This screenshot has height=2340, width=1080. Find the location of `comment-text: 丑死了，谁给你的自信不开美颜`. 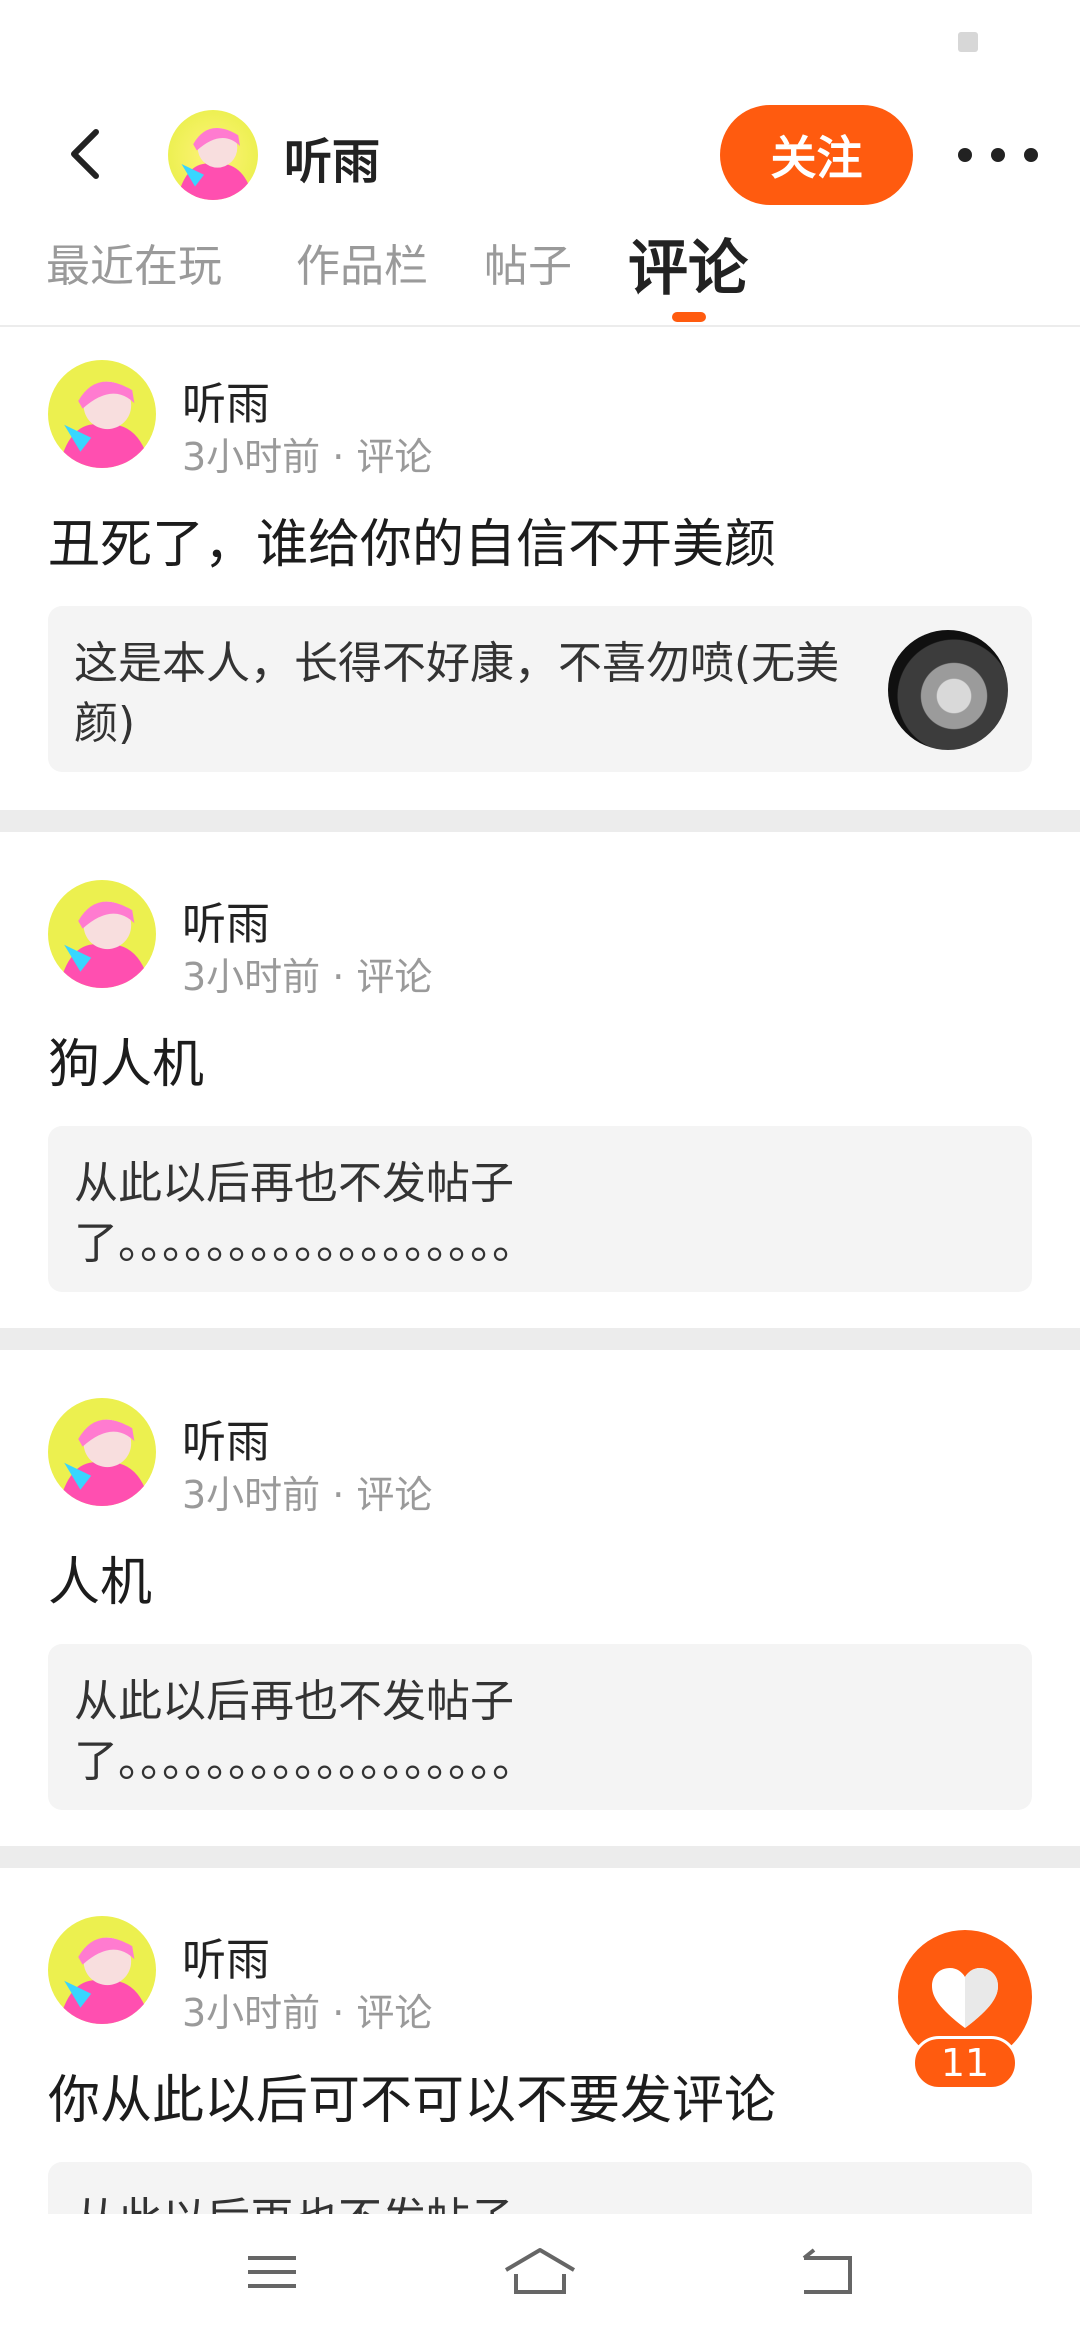

comment-text: 丑死了，谁给你的自信不开美颜 is located at coordinates (412, 545).